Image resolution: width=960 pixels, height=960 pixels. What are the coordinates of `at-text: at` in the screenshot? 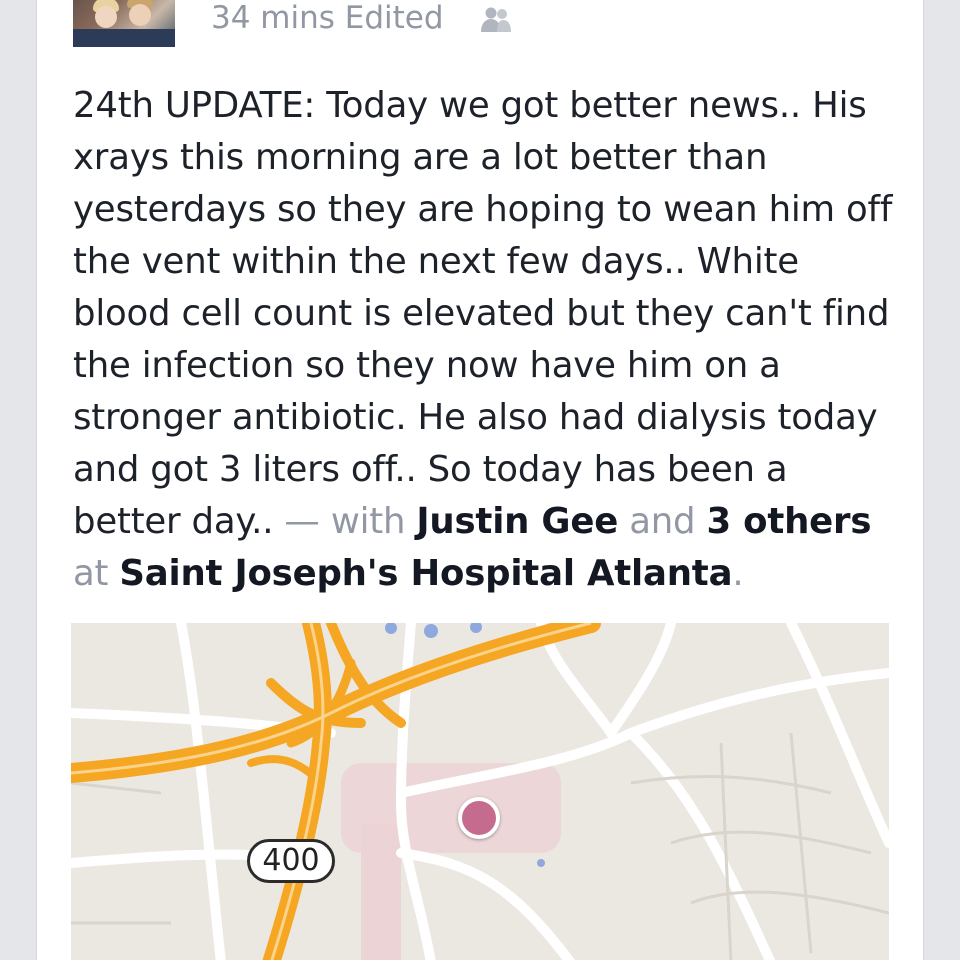 It's located at (96, 573).